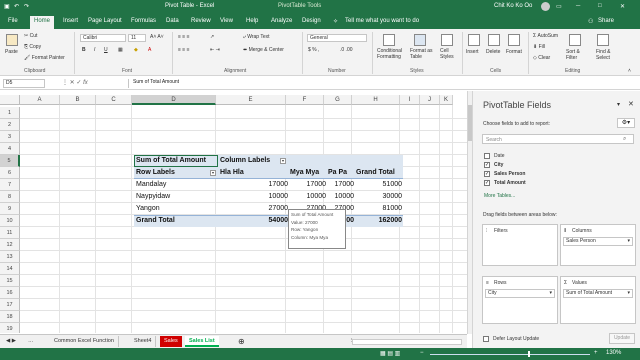 Image resolution: width=640 pixels, height=360 pixels. Describe the element at coordinates (474, 40) in the screenshot. I see `insert-cells-icon` at that location.